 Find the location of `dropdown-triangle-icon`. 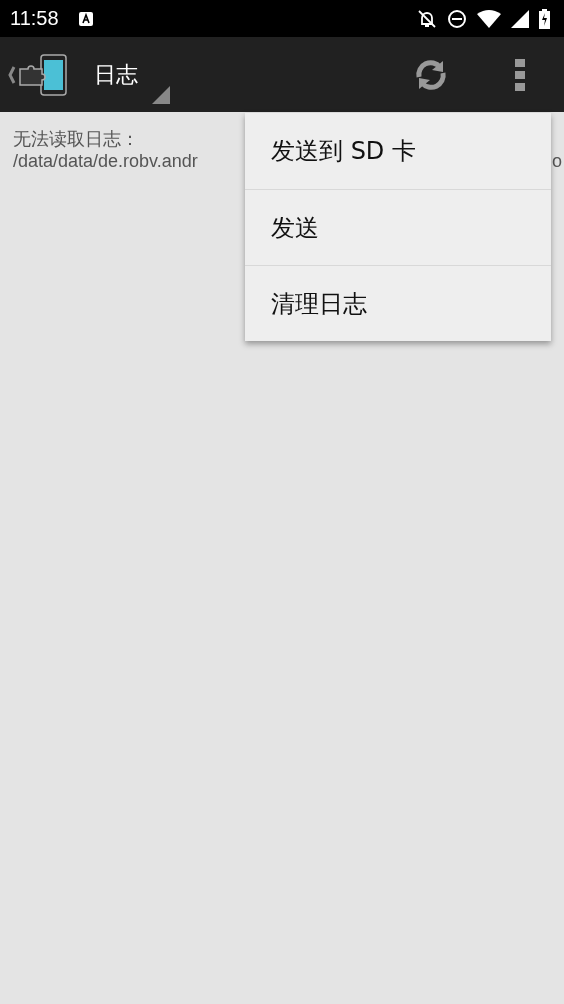

dropdown-triangle-icon is located at coordinates (161, 95).